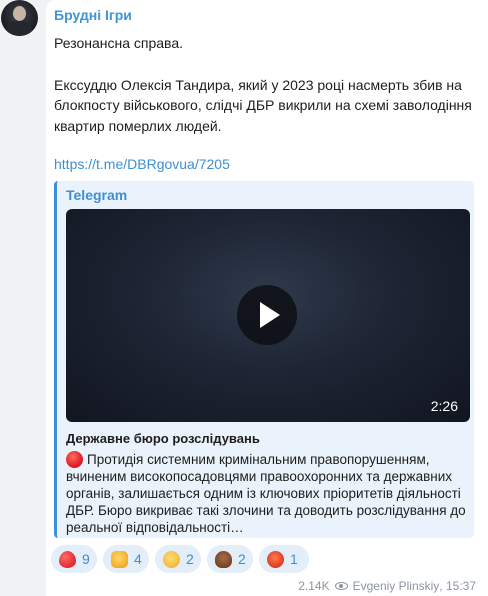 The image size is (488, 596). I want to click on grinning-face-icon, so click(171, 559).